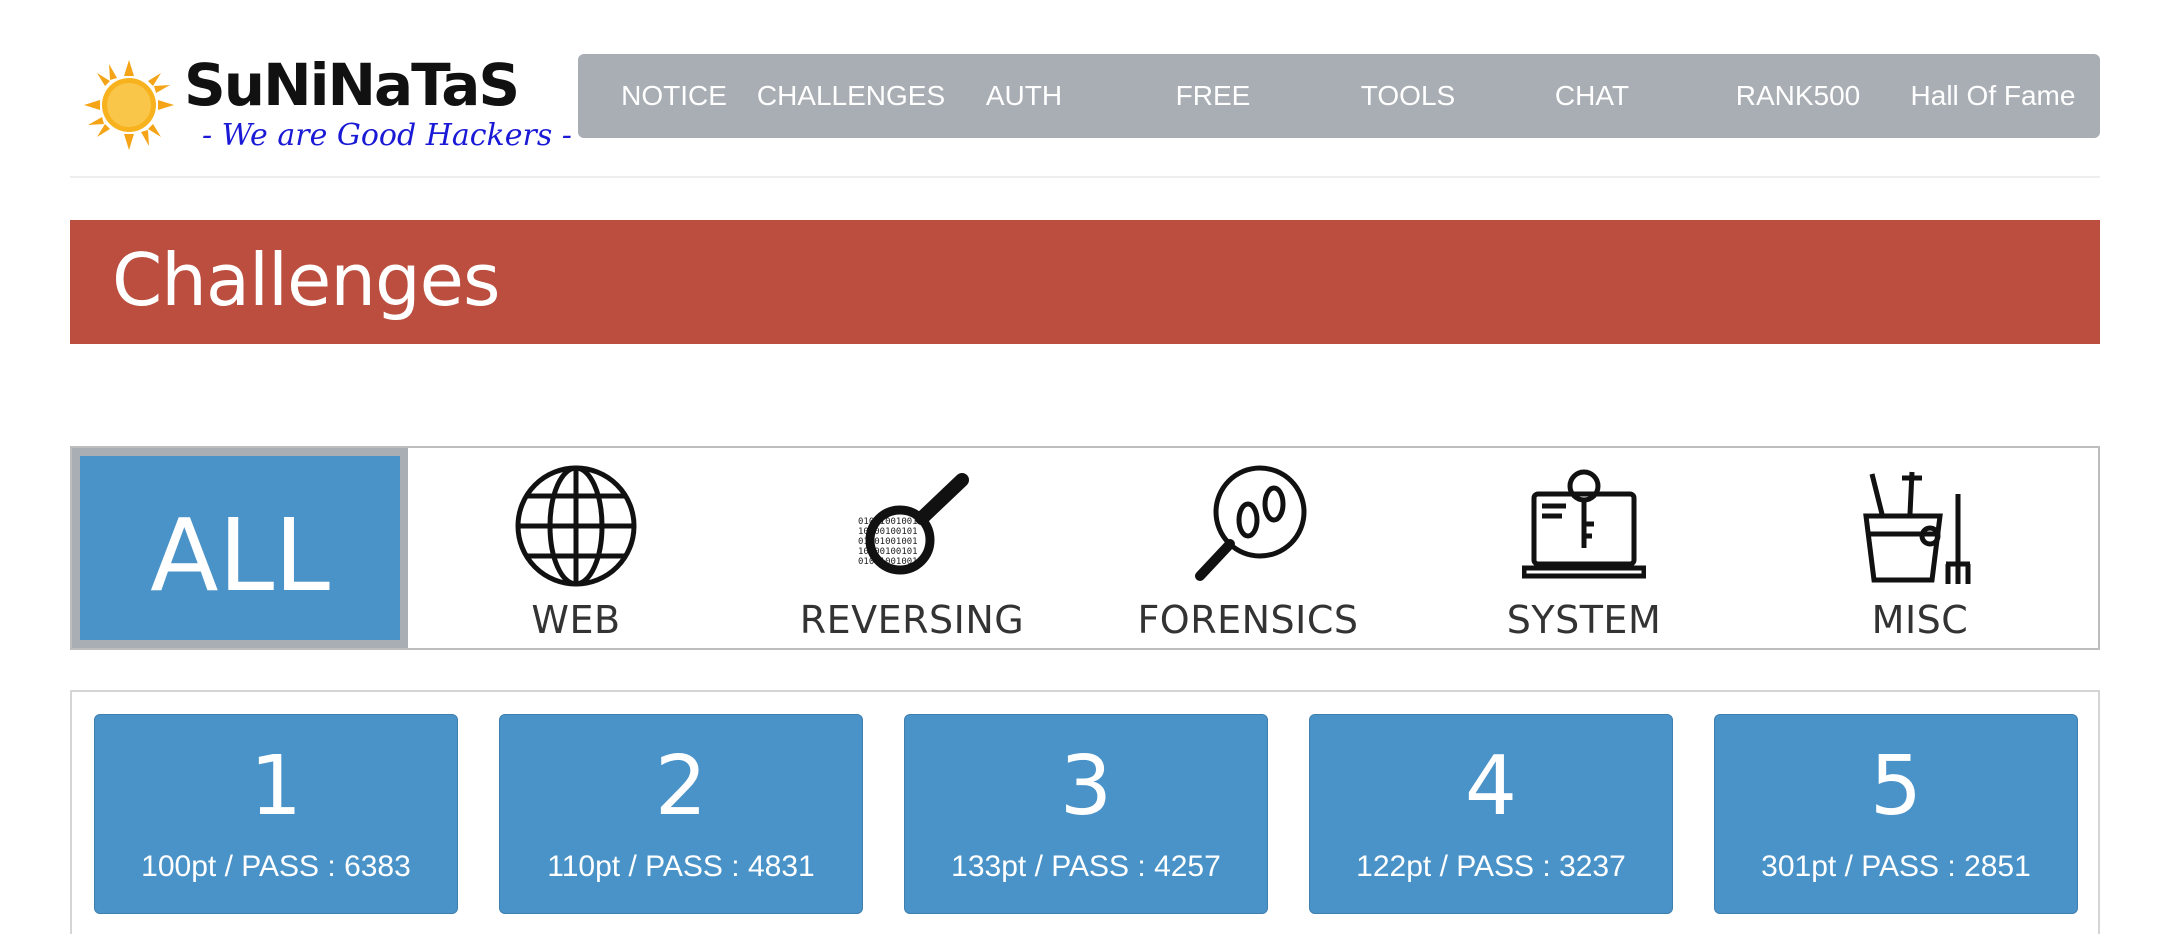  What do you see at coordinates (1896, 866) in the screenshot?
I see `challenge-meta: 301pt / PASS : 2851` at bounding box center [1896, 866].